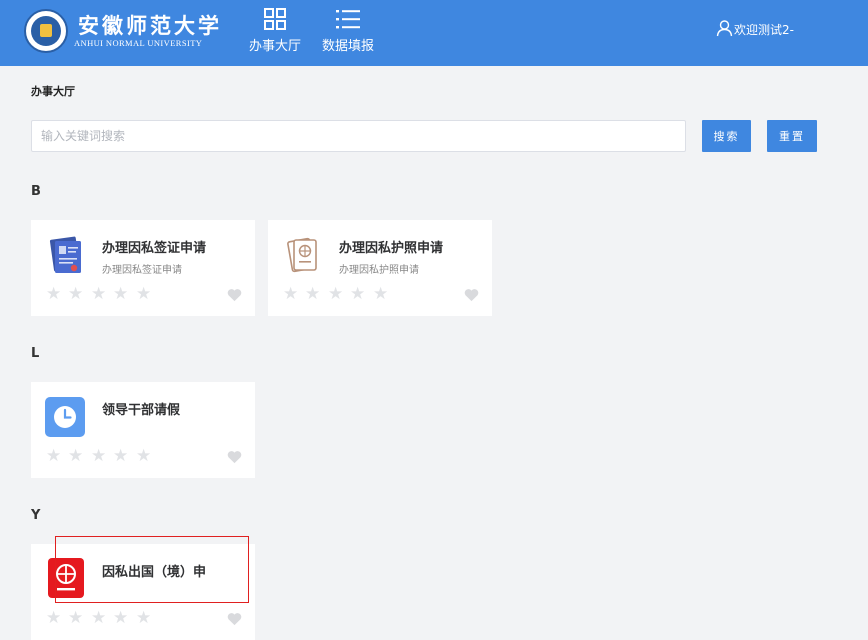 The image size is (868, 640). Describe the element at coordinates (792, 136) in the screenshot. I see `reset-button: 重置` at that location.